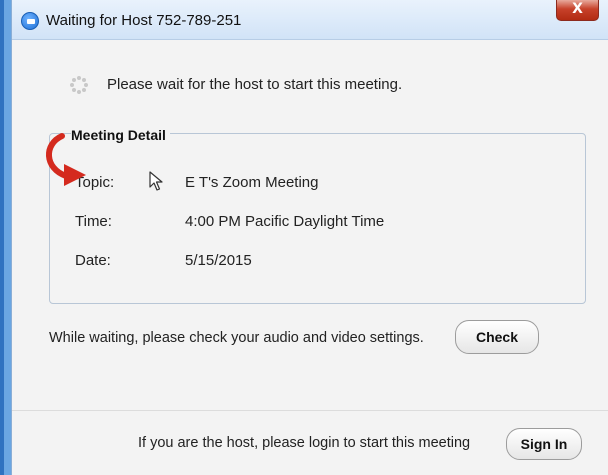 This screenshot has width=608, height=475. What do you see at coordinates (252, 182) in the screenshot?
I see `topic-value: E T's Zoom Meeting` at bounding box center [252, 182].